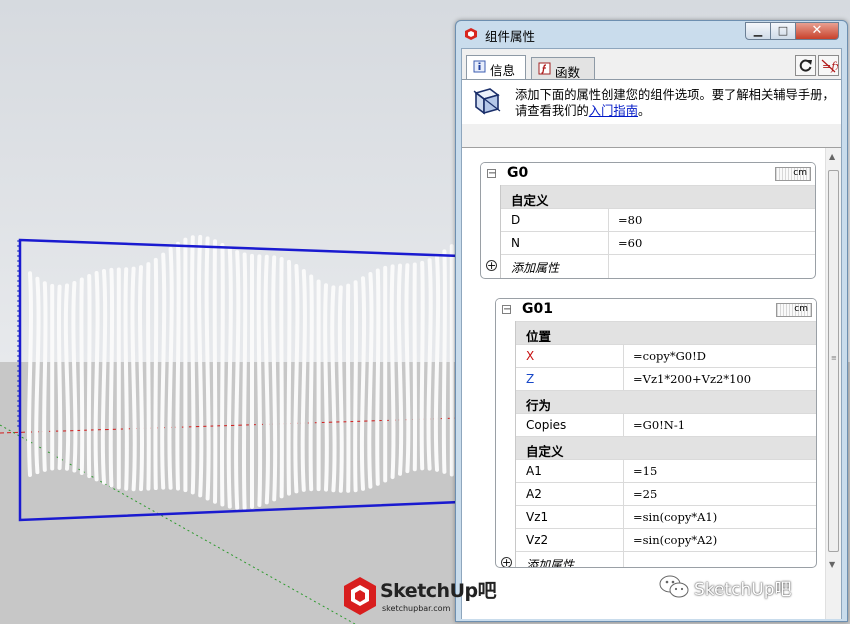  I want to click on dialog-titlebar: 组件属性 ▁ □ ✕, so click(651, 34).